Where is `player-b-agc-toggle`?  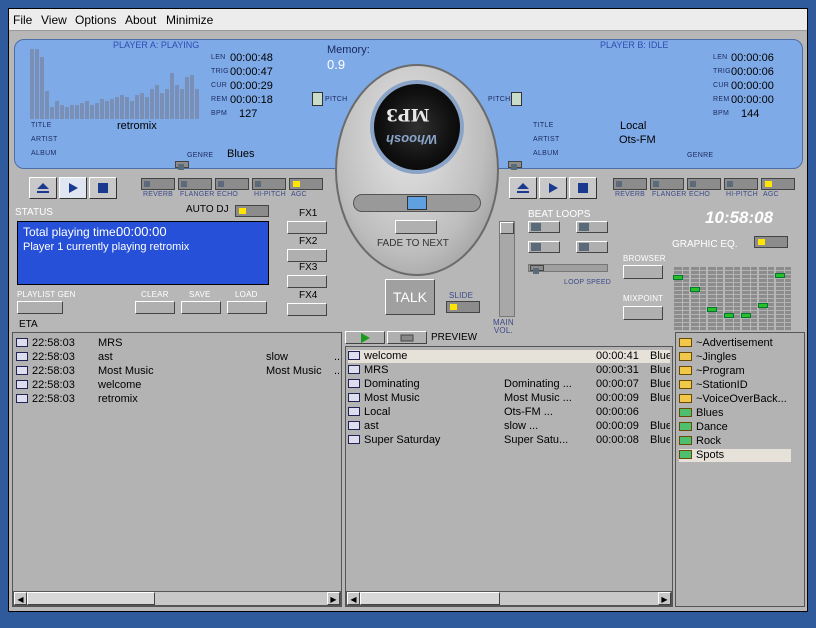 player-b-agc-toggle is located at coordinates (778, 184).